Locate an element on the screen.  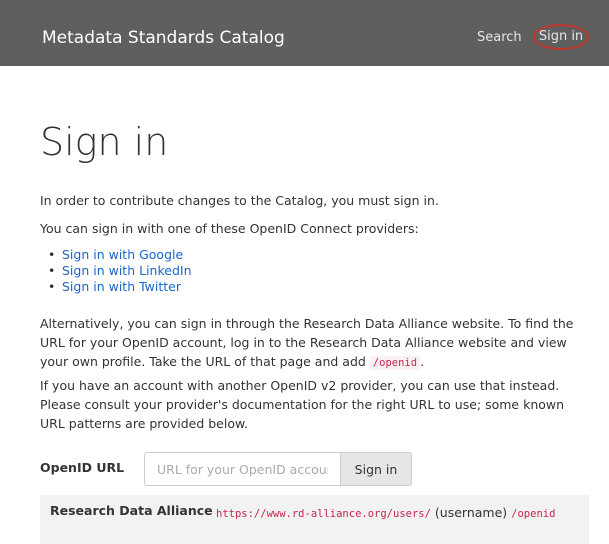
provider-label: Sign in with Twitter is located at coordinates (121, 286).